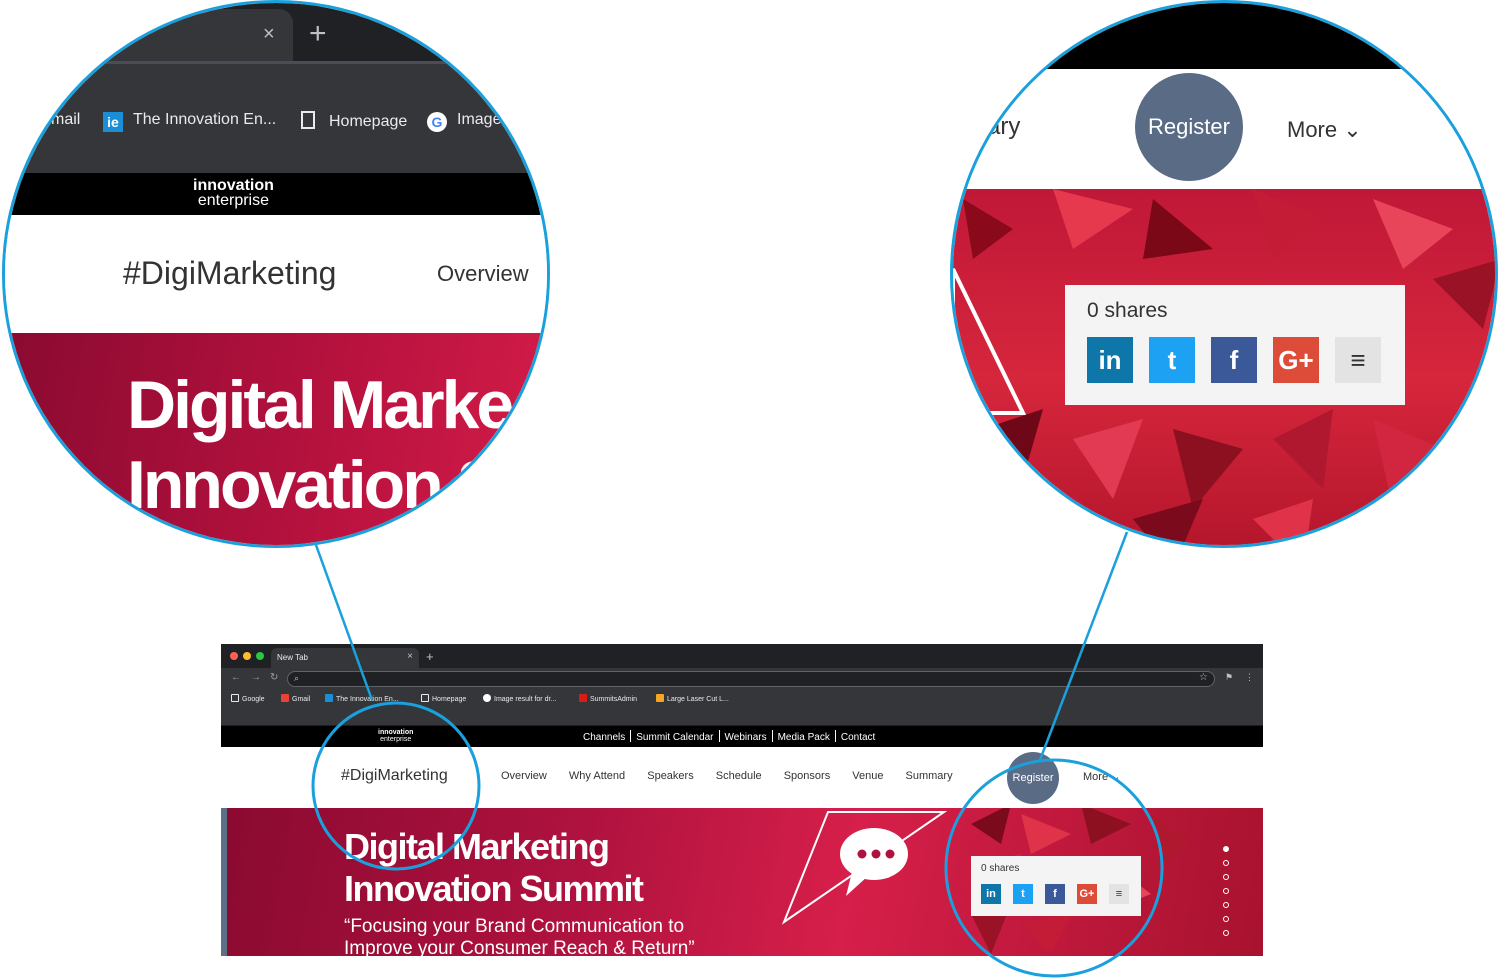 The height and width of the screenshot is (980, 1500). I want to click on zoom-hero: 0 shares in t f G+ ≡, so click(1224, 367).